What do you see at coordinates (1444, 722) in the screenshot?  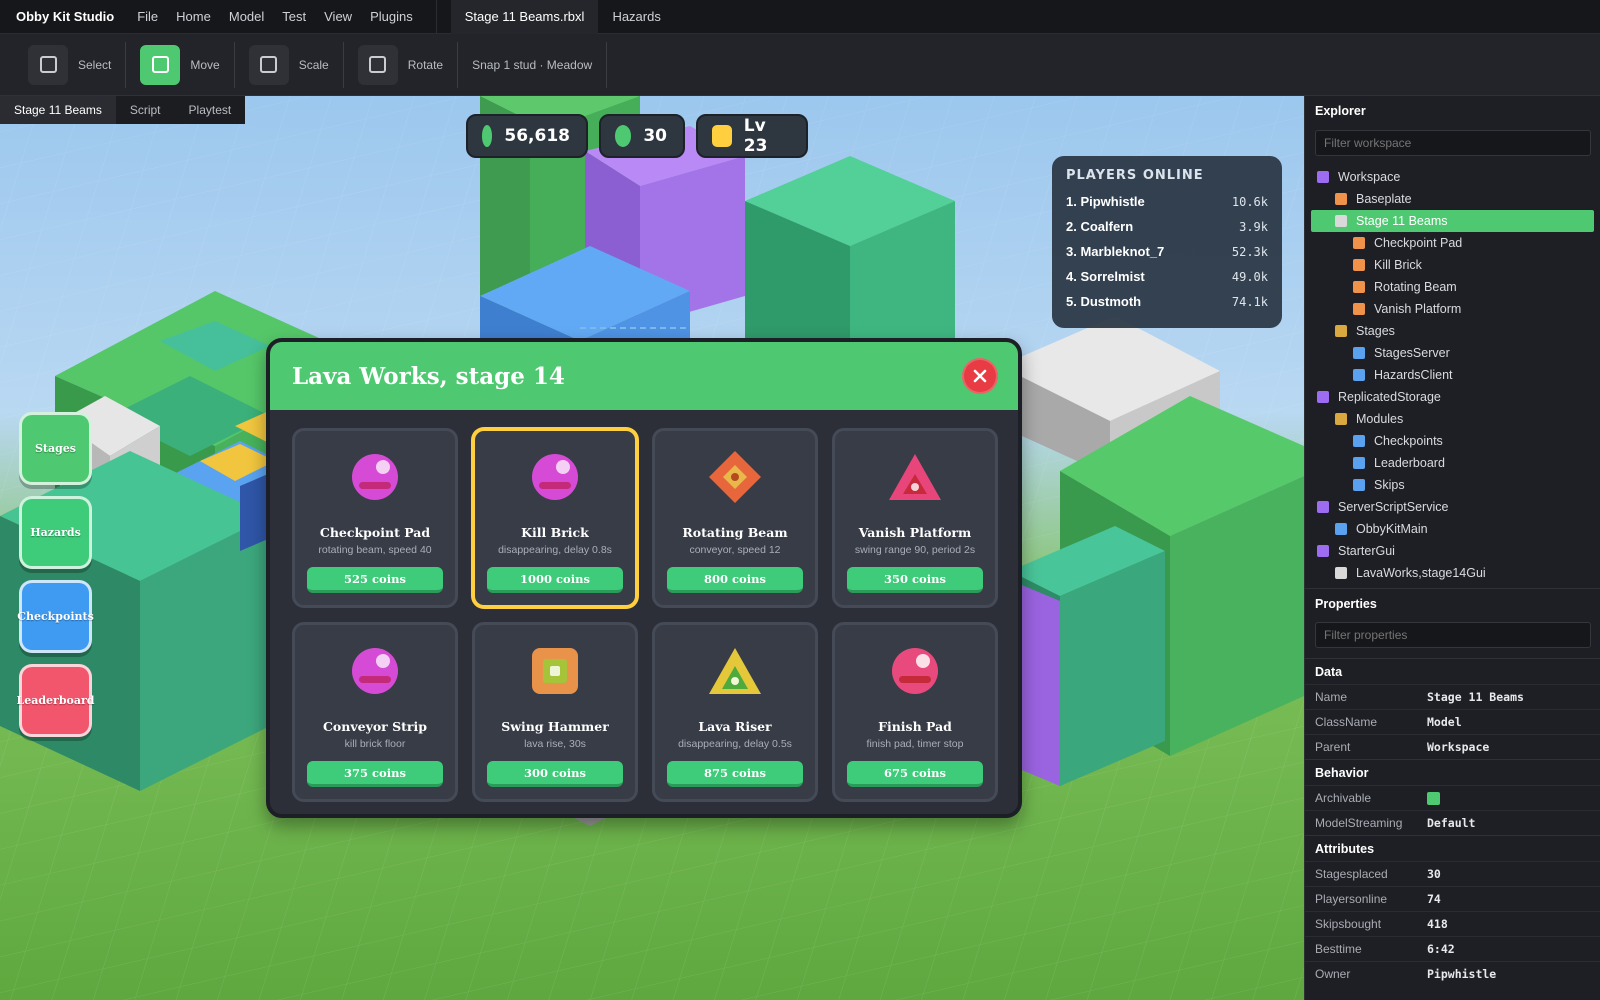 I see `property-value: Model` at bounding box center [1444, 722].